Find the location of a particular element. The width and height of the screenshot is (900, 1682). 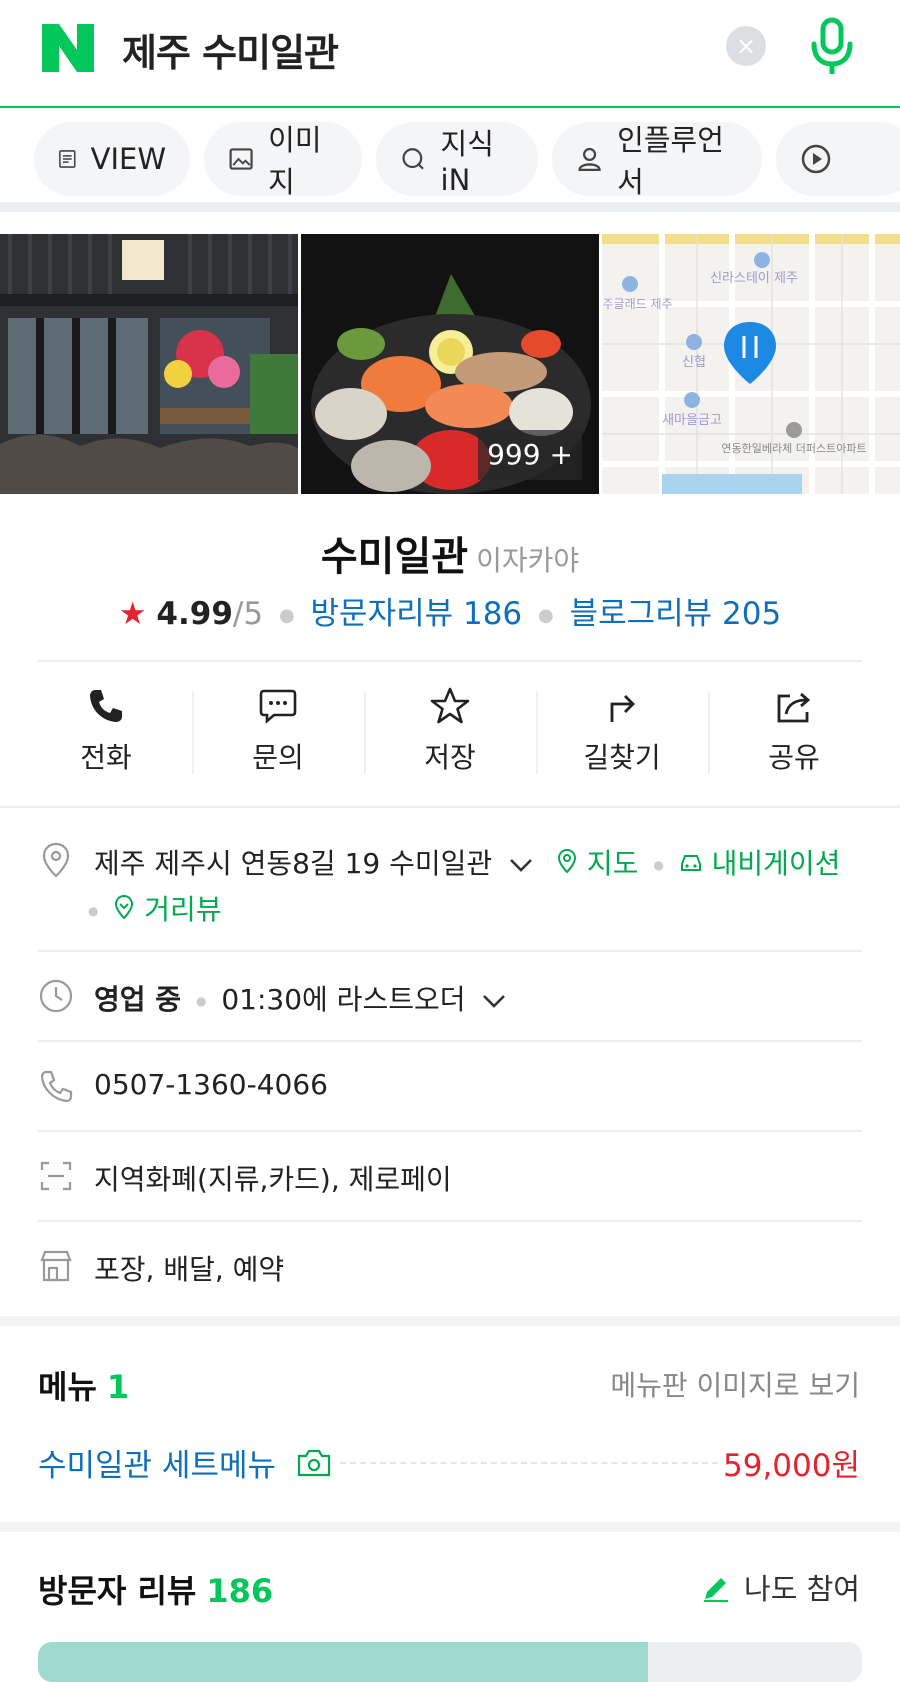

q-icon is located at coordinates (413, 159).